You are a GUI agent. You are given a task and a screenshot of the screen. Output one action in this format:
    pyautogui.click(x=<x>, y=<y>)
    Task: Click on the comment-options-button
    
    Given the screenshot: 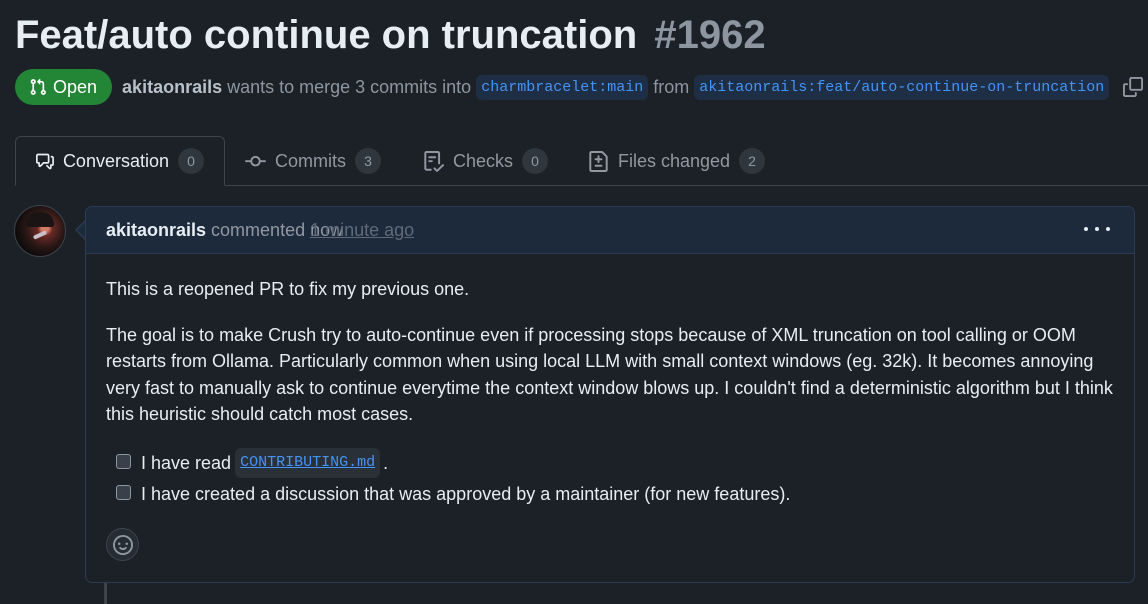 What is the action you would take?
    pyautogui.click(x=1097, y=229)
    